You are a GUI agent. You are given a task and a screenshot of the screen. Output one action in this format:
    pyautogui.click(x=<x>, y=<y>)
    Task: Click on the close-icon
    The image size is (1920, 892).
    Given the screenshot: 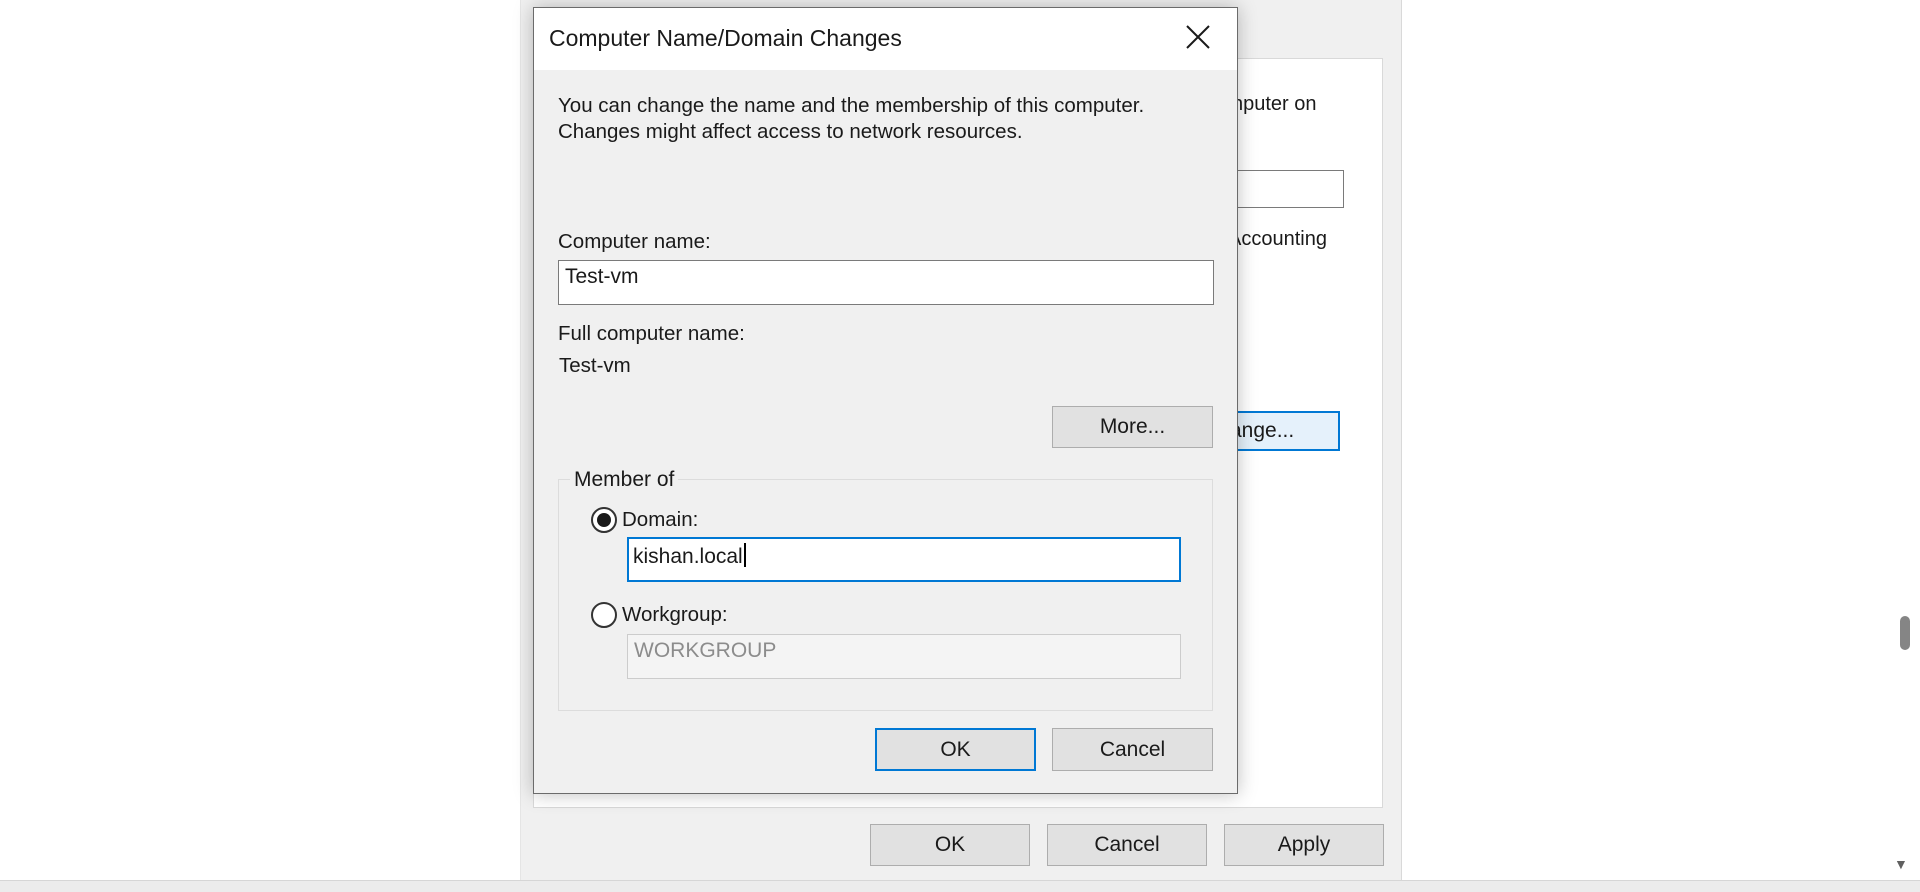 What is the action you would take?
    pyautogui.click(x=1198, y=37)
    